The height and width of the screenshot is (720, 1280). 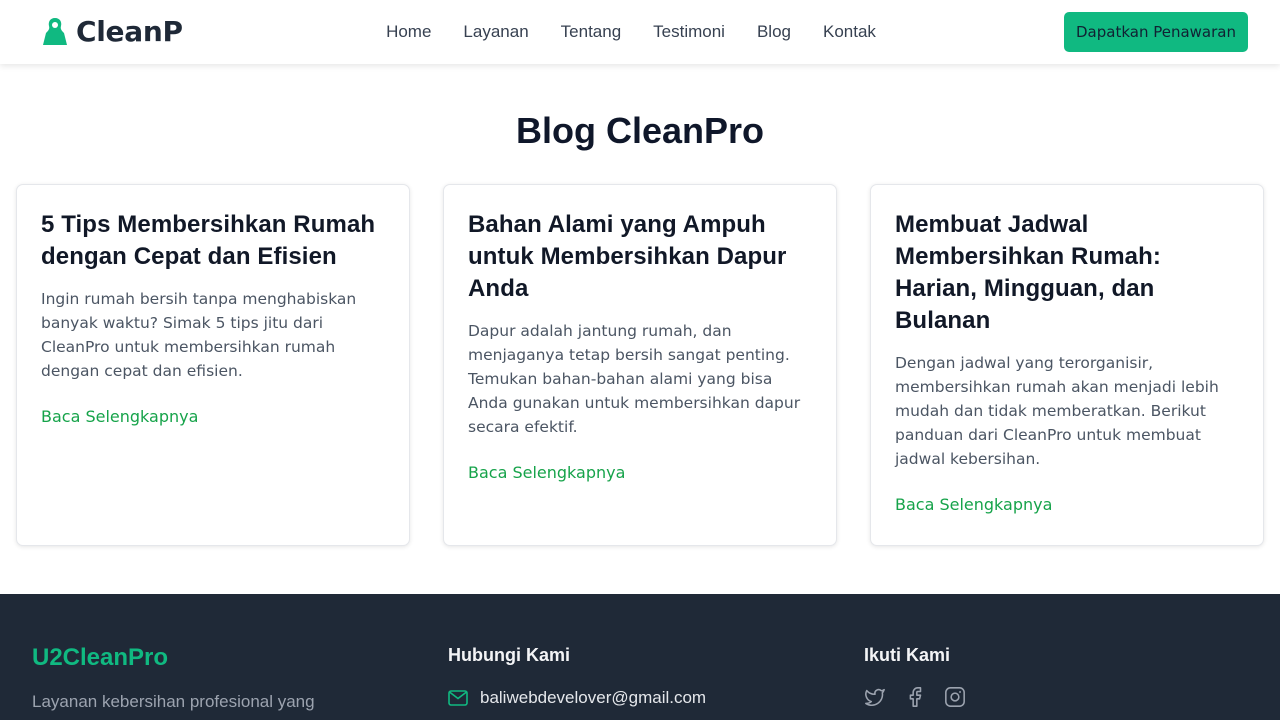 I want to click on mail-icon, so click(x=458, y=698).